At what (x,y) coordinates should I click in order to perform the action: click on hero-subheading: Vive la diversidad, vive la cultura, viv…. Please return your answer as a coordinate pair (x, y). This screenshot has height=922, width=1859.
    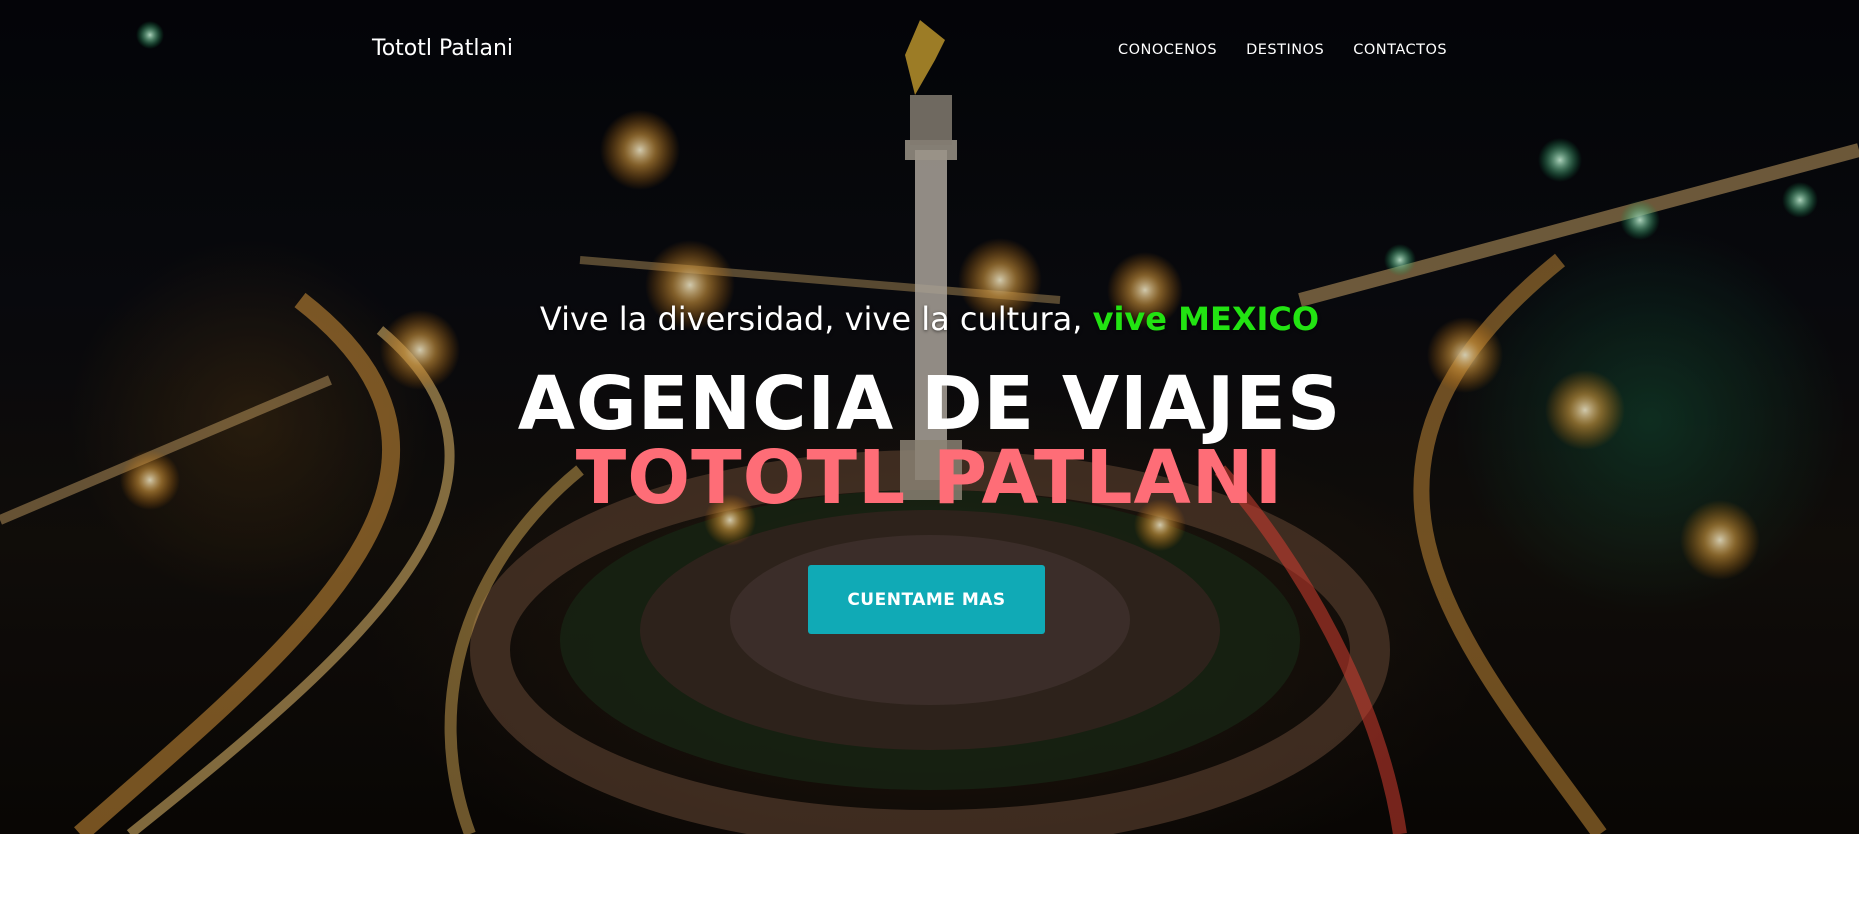
    Looking at the image, I should click on (929, 319).